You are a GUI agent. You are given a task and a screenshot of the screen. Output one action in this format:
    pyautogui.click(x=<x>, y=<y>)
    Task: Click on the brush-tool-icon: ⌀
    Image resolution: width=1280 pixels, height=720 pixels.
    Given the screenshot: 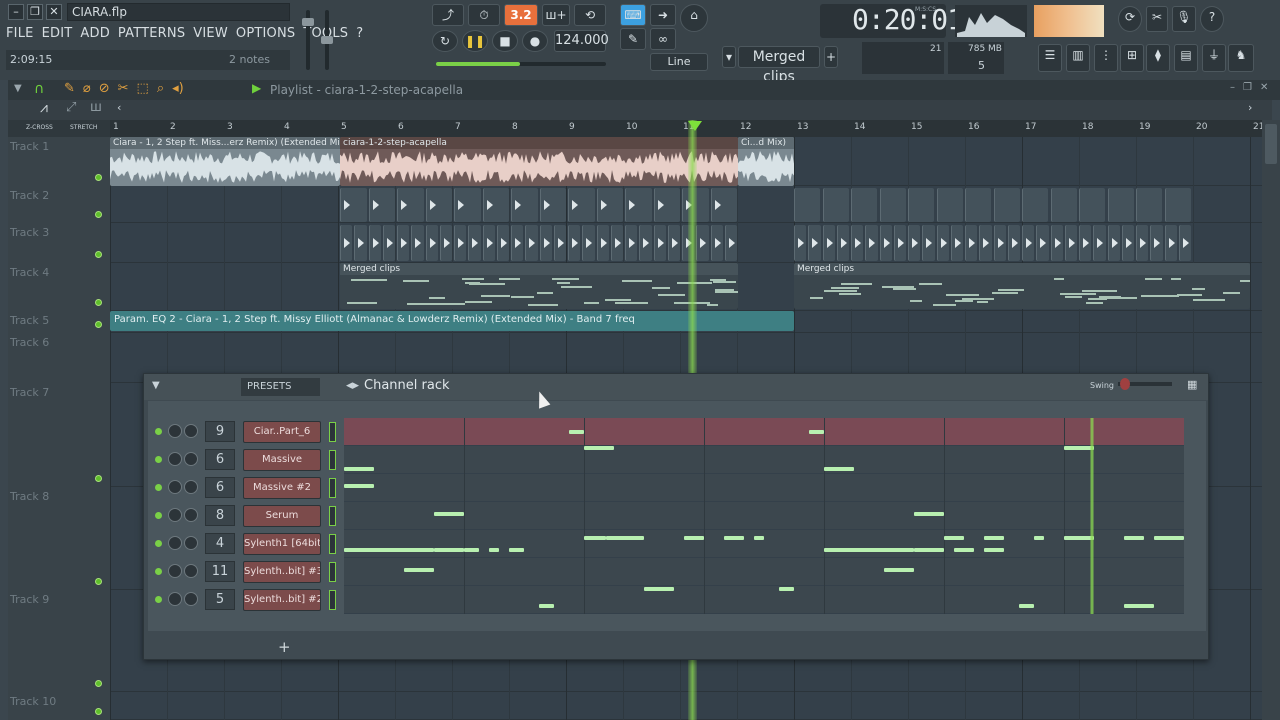 What is the action you would take?
    pyautogui.click(x=87, y=88)
    